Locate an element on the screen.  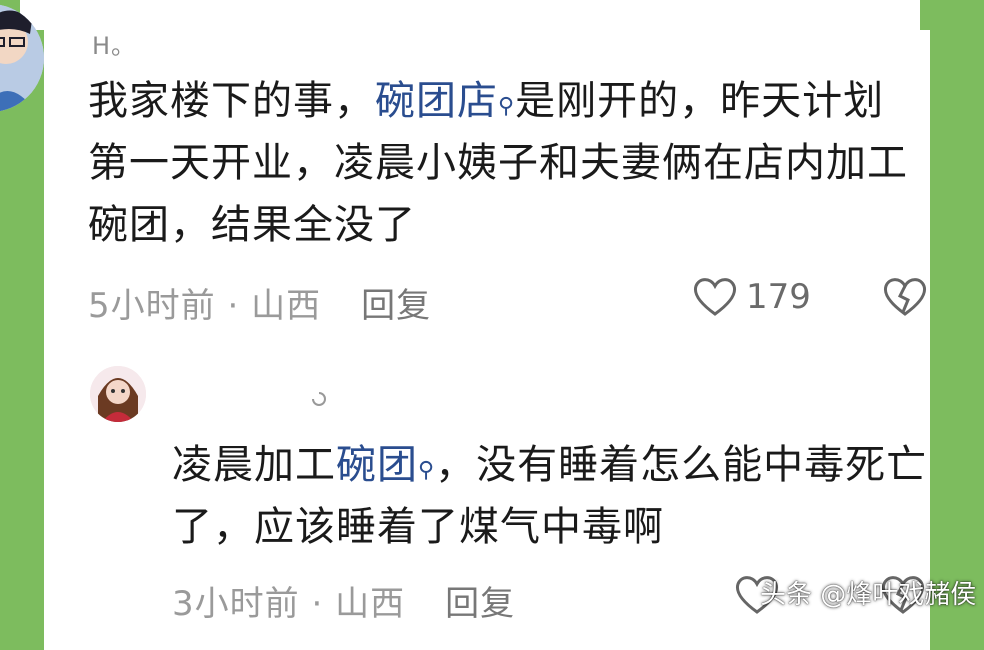
loading-icon is located at coordinates (319, 399).